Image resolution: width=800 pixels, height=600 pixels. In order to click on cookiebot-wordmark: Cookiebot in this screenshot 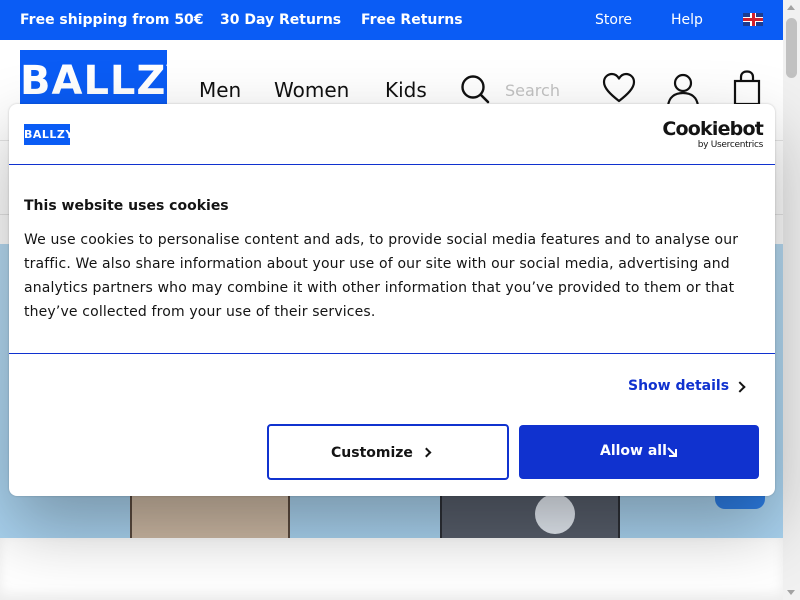, I will do `click(712, 129)`.